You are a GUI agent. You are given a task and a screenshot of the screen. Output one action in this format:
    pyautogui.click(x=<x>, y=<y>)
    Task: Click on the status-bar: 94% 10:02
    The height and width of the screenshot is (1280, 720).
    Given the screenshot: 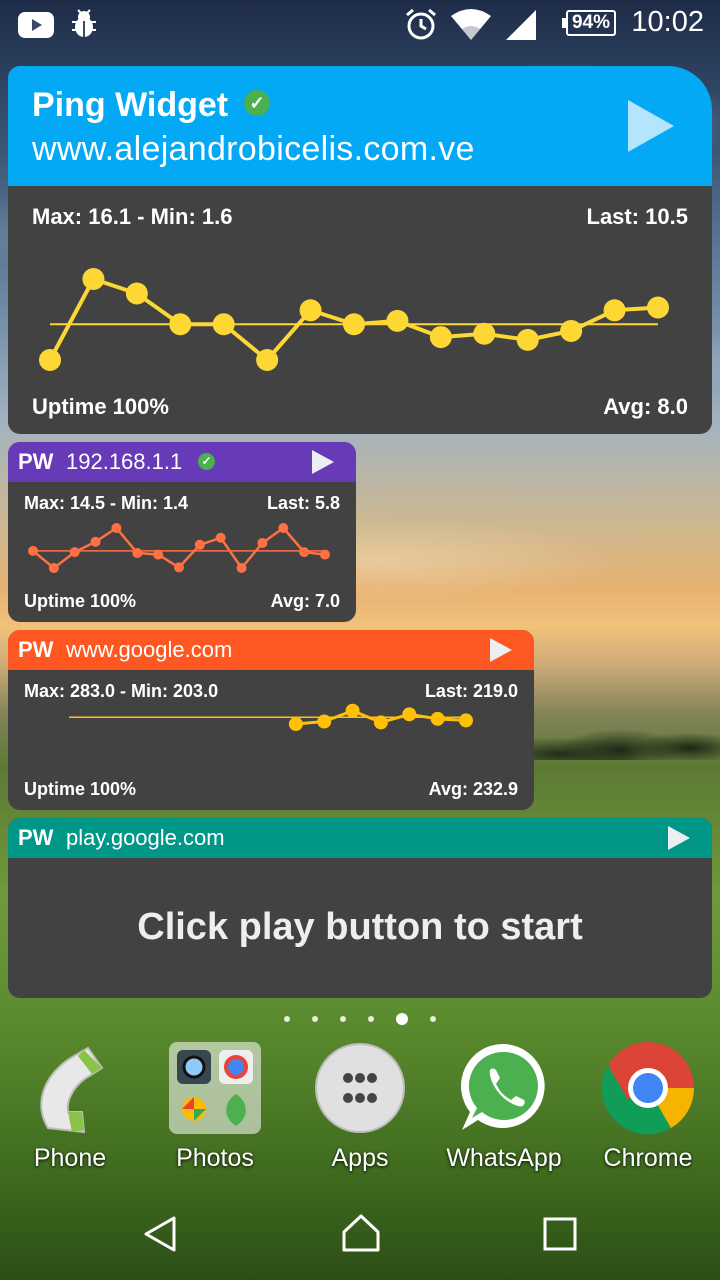 What is the action you would take?
    pyautogui.click(x=360, y=25)
    